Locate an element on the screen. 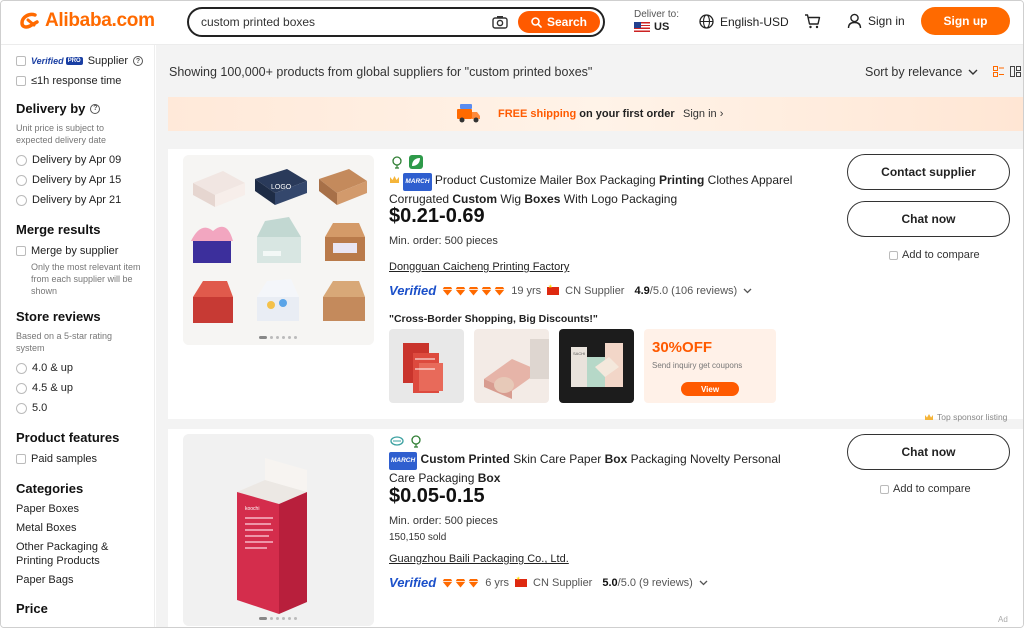 The width and height of the screenshot is (1024, 628). review-option: 4.0 & up is located at coordinates (85, 368).